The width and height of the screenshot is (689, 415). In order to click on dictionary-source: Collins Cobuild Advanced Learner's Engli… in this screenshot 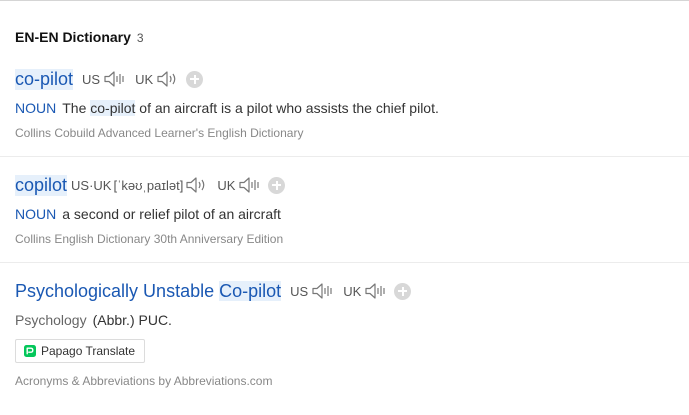, I will do `click(159, 133)`.